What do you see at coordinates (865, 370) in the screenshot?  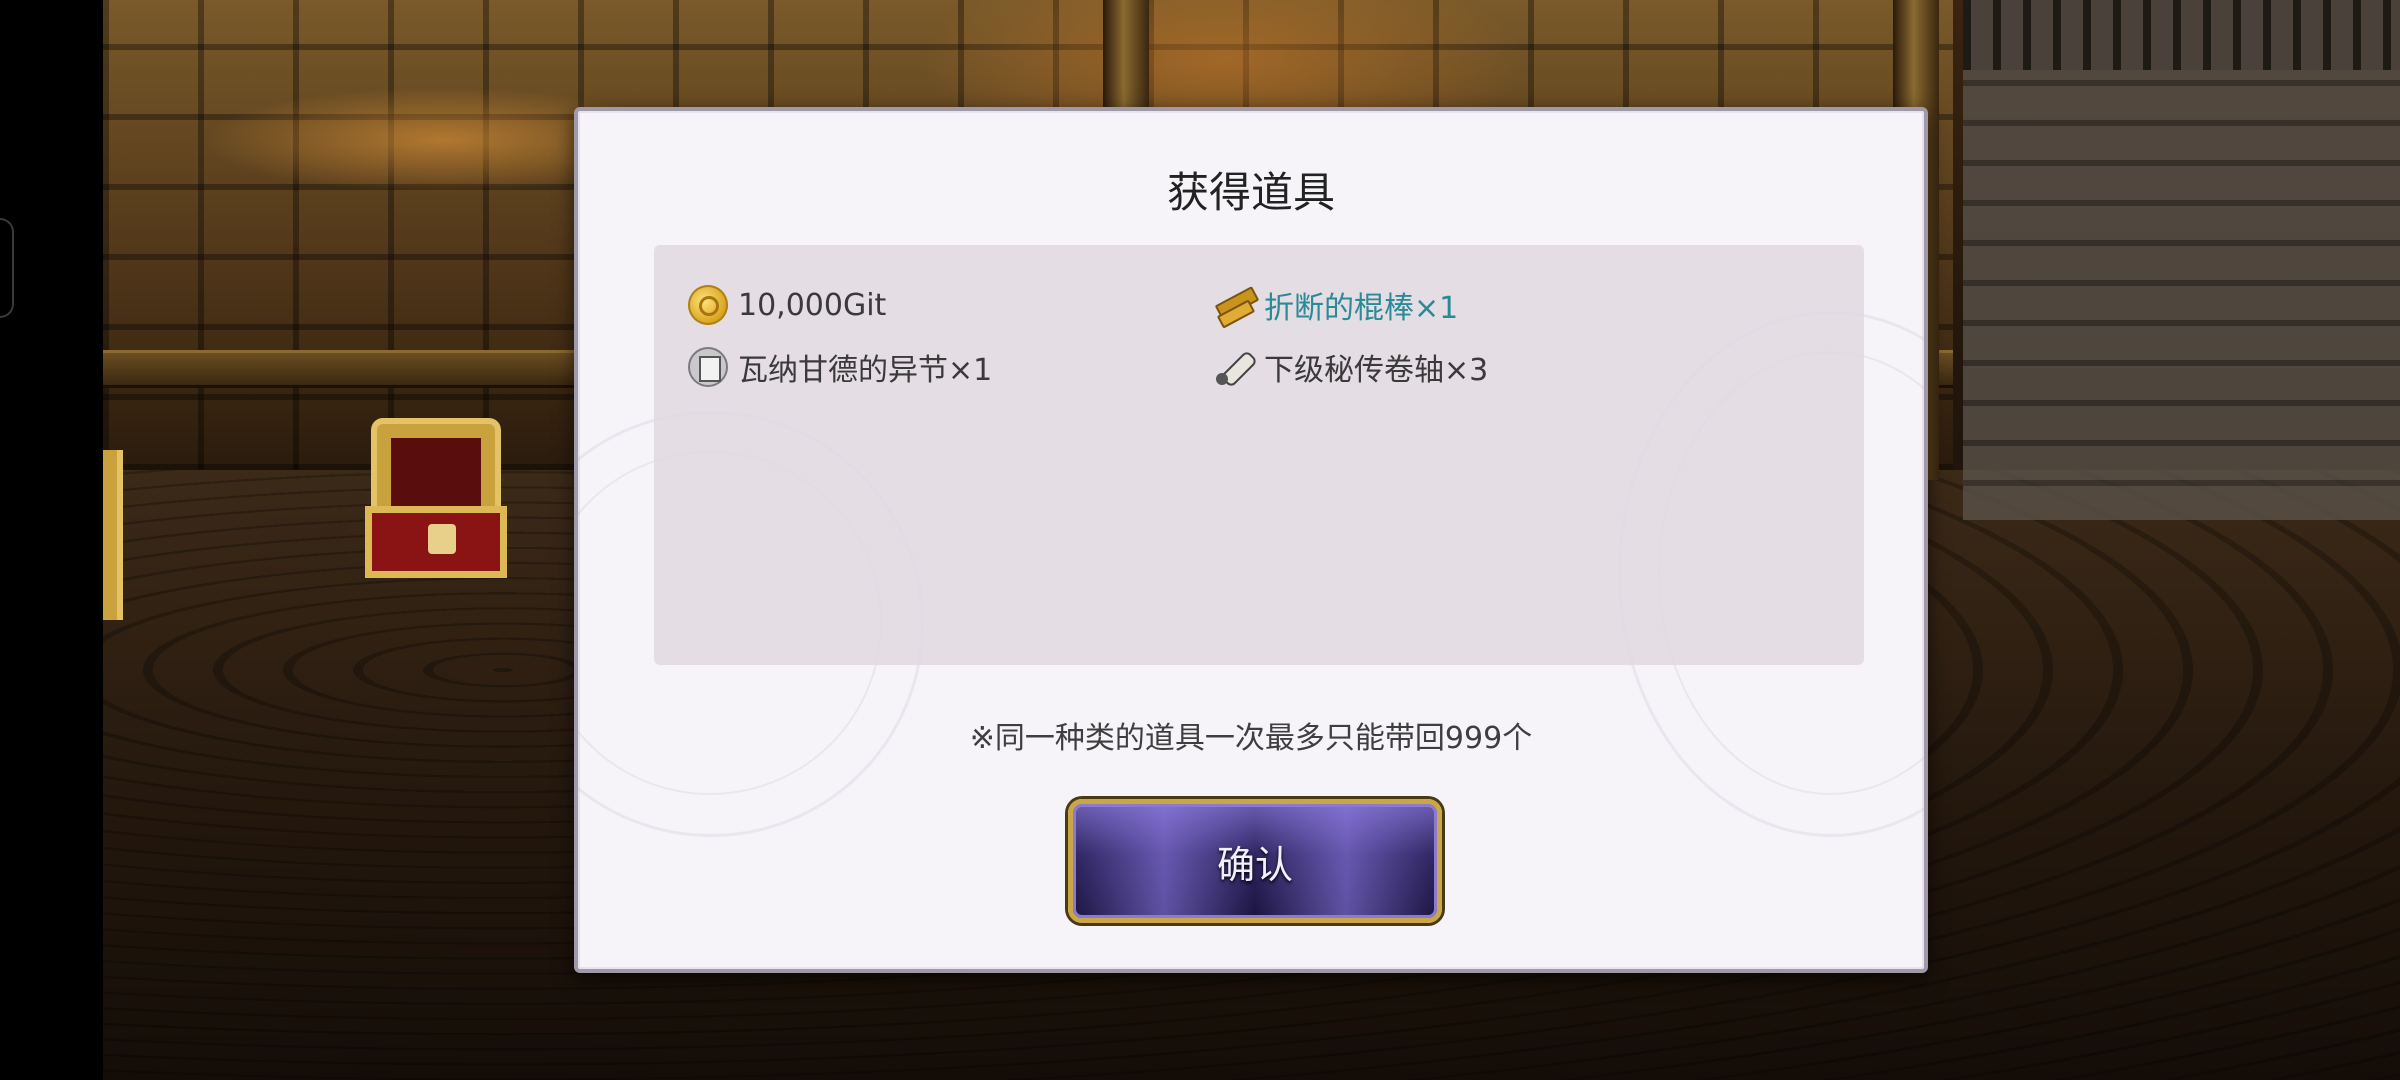 I see `item-label: 瓦纳甘德的异节×1` at bounding box center [865, 370].